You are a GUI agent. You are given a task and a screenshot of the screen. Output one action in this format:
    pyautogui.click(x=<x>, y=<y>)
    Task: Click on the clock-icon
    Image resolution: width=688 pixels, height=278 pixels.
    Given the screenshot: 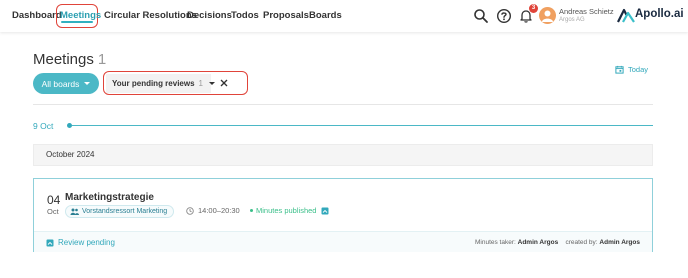 What is the action you would take?
    pyautogui.click(x=190, y=210)
    